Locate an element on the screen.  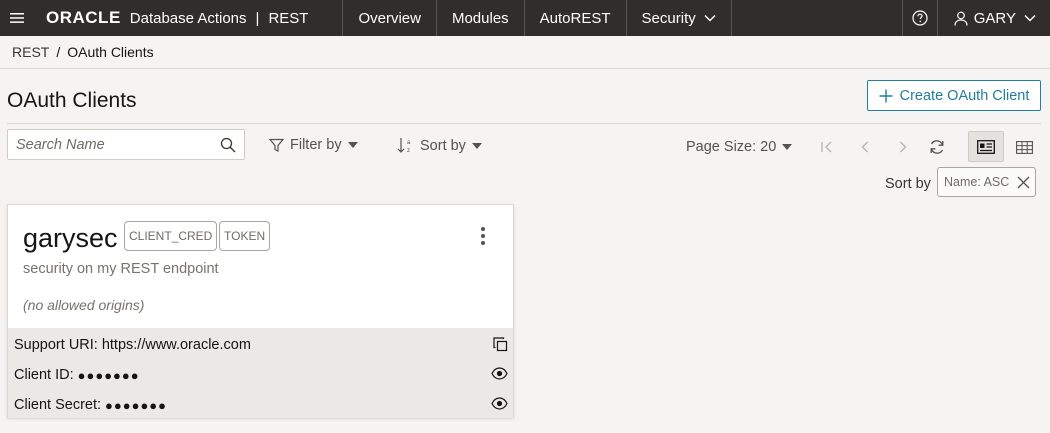
nav-overview-label: Overview is located at coordinates (389, 18).